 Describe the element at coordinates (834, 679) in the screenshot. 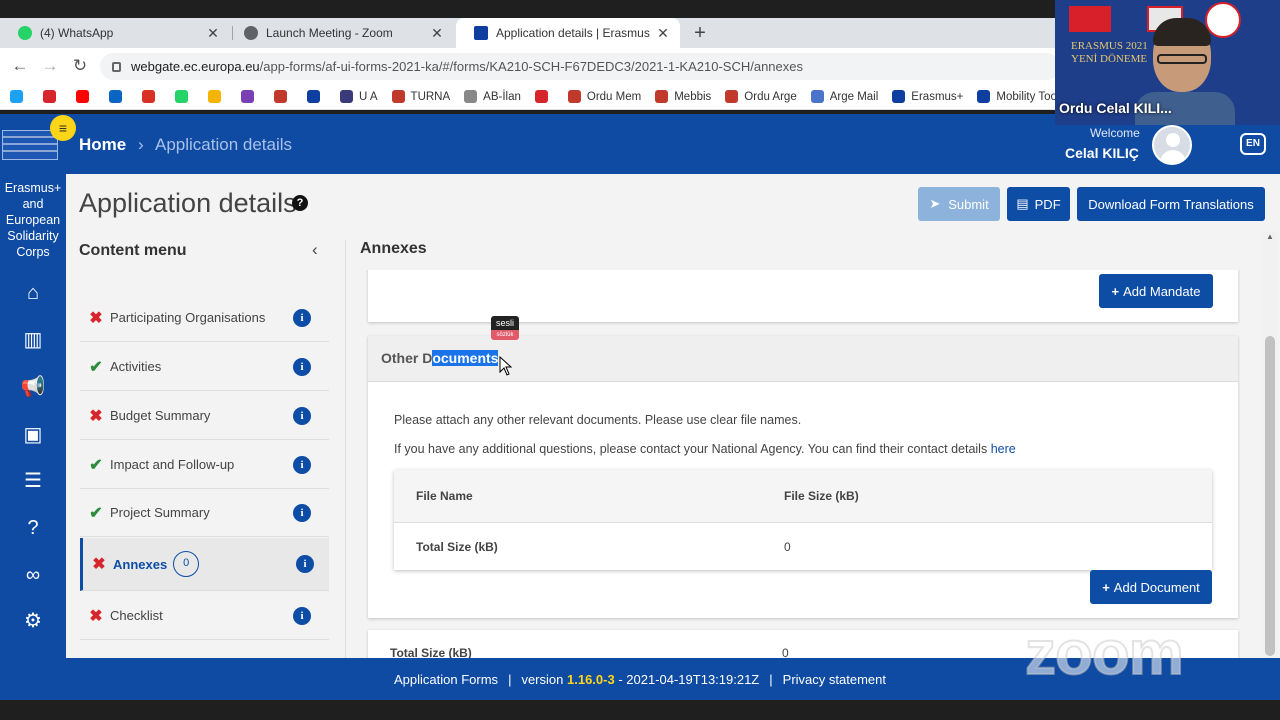

I see `footer-privacy-link: Privacy statement` at that location.